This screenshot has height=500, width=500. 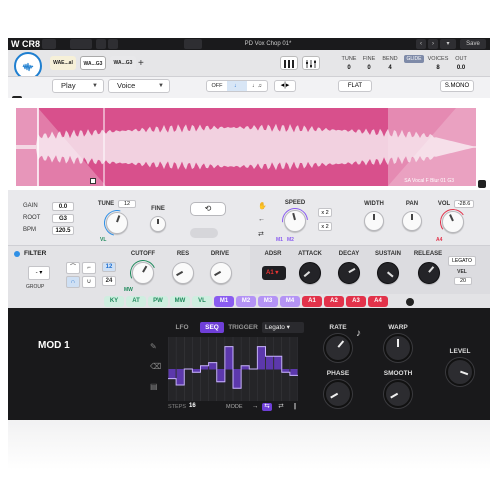 What do you see at coordinates (398, 348) in the screenshot?
I see `warp-knob` at bounding box center [398, 348].